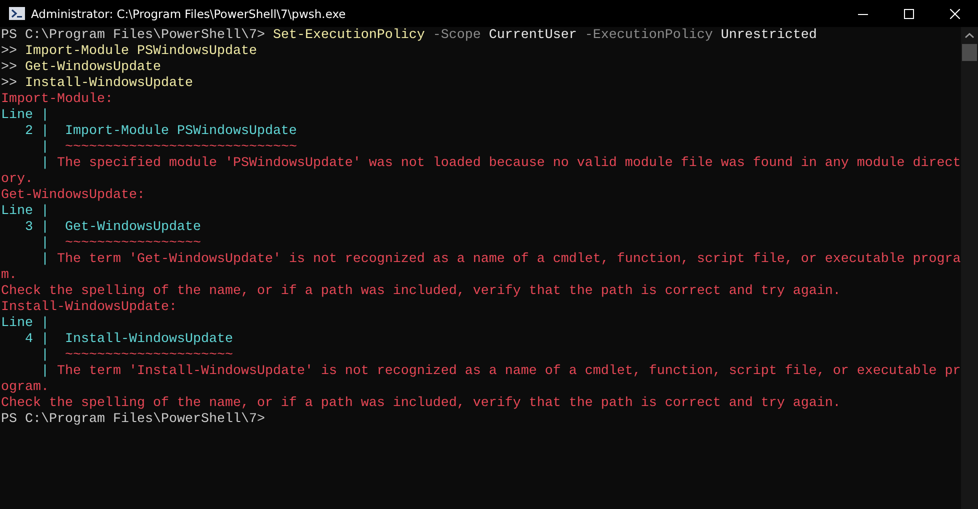 The height and width of the screenshot is (509, 978). What do you see at coordinates (188, 13) in the screenshot?
I see `window-title: Administrator: C:\Program Files\PowerShell\7\pwsh.exe` at bounding box center [188, 13].